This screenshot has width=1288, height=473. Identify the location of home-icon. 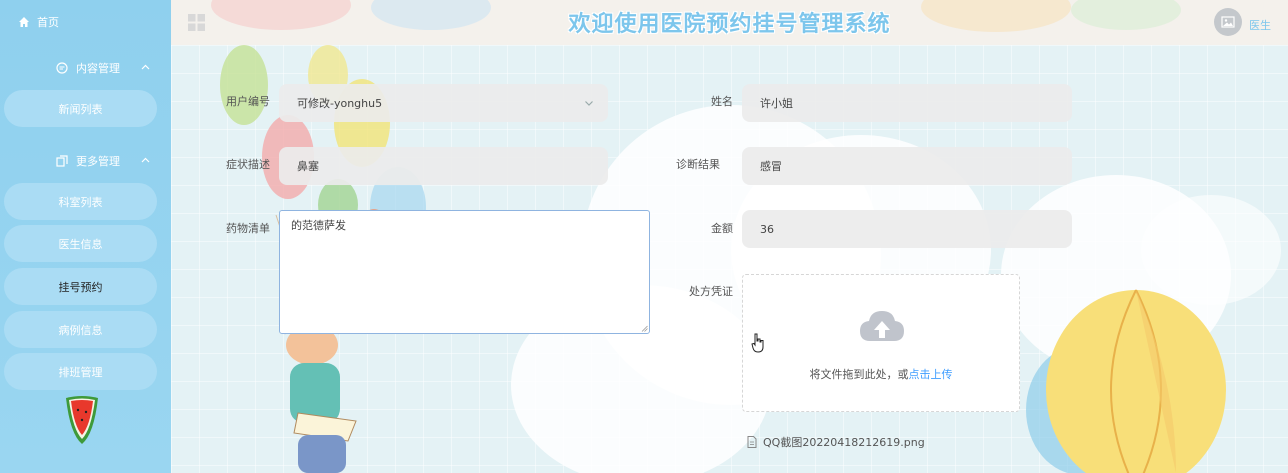
(24, 22).